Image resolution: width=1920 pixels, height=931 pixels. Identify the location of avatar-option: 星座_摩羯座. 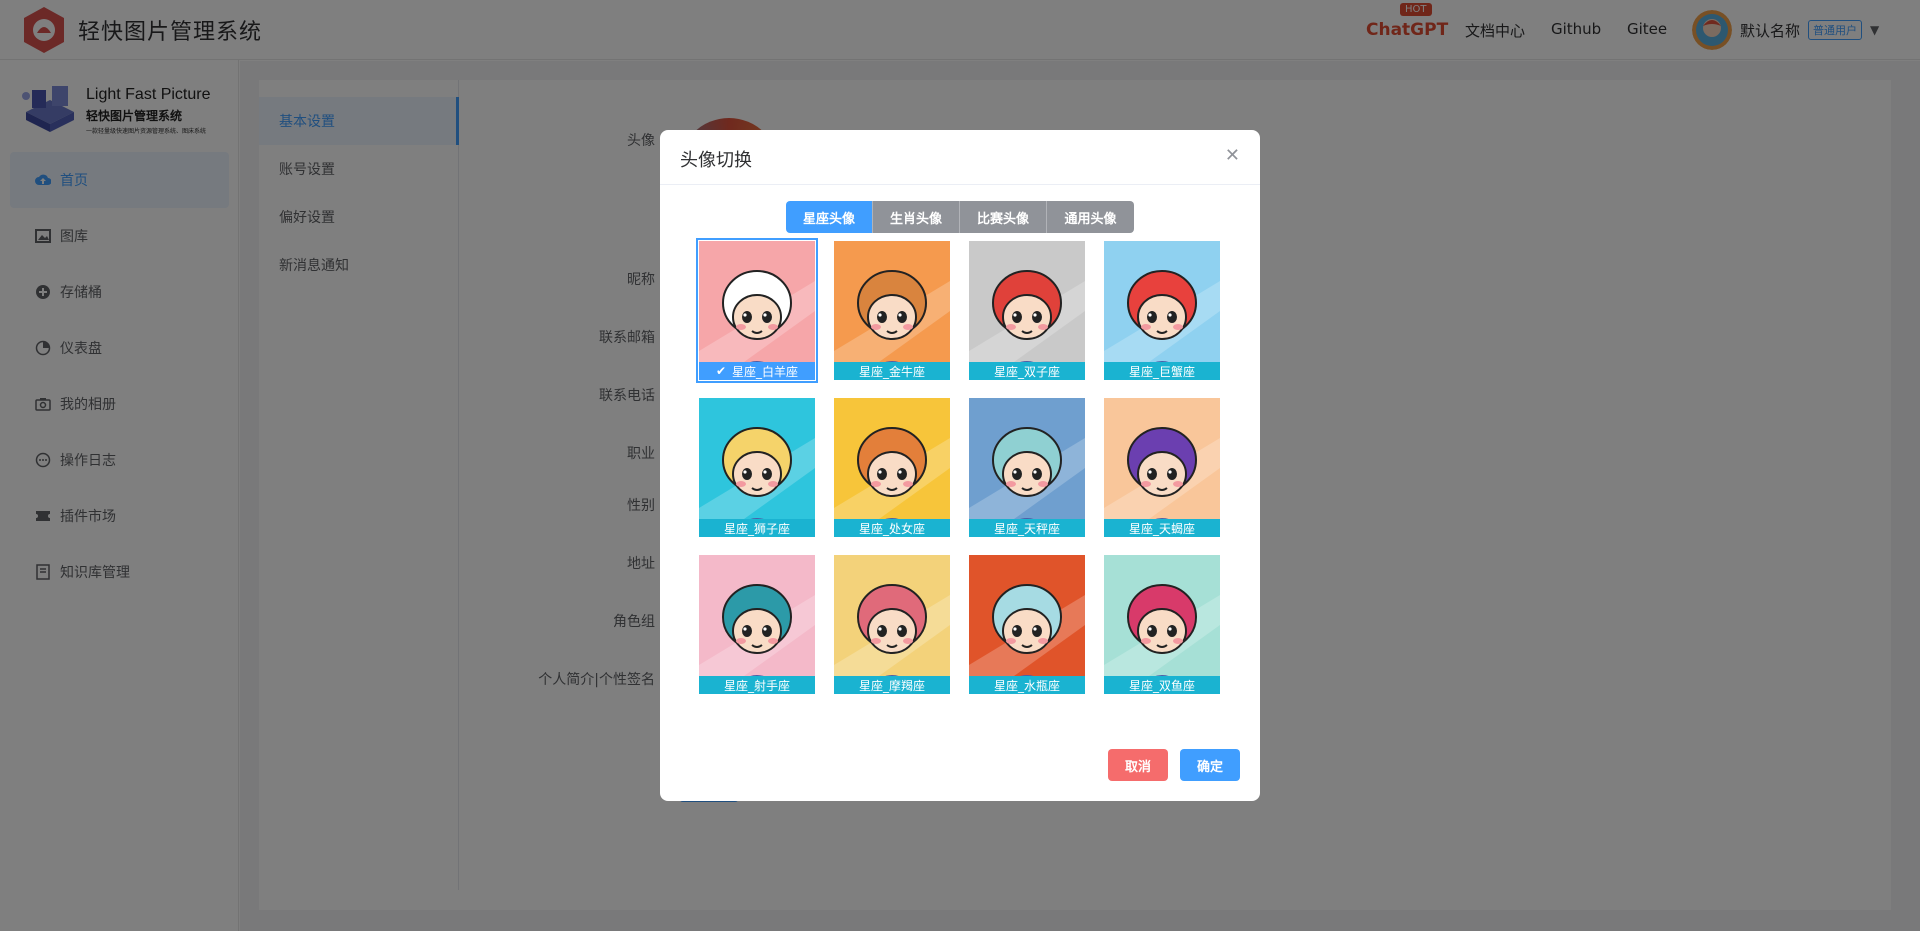
(892, 624).